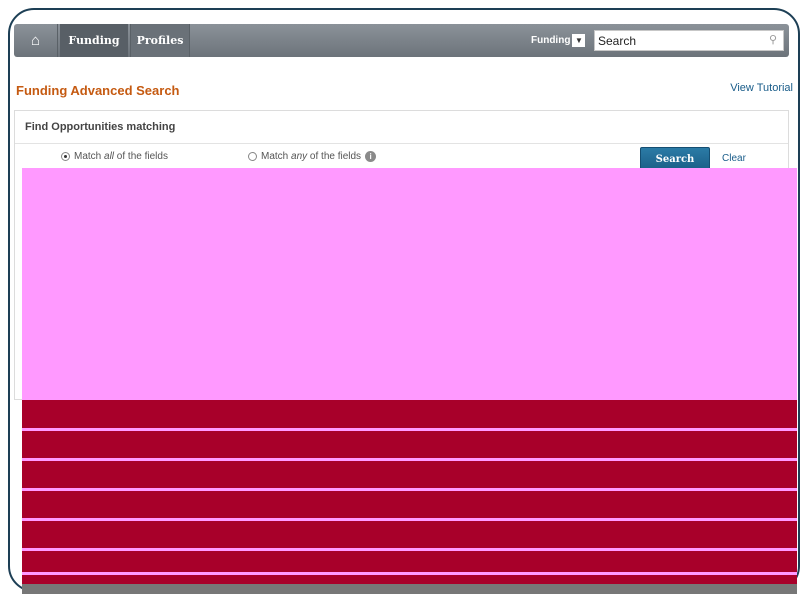 The height and width of the screenshot is (596, 809). I want to click on match-all-radio, so click(65, 156).